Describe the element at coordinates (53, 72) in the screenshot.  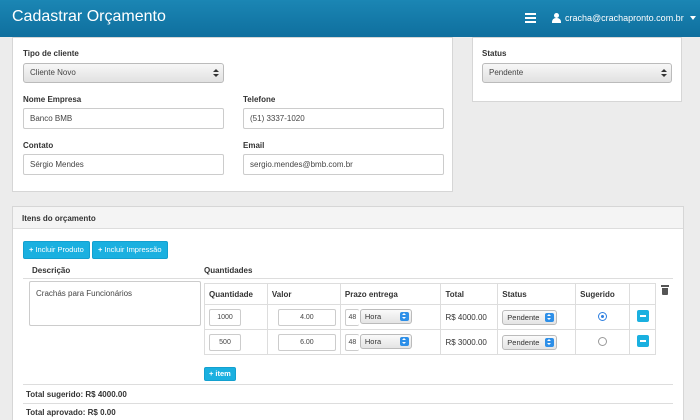
I see `tipo-cliente-value: Cliente Novo` at that location.